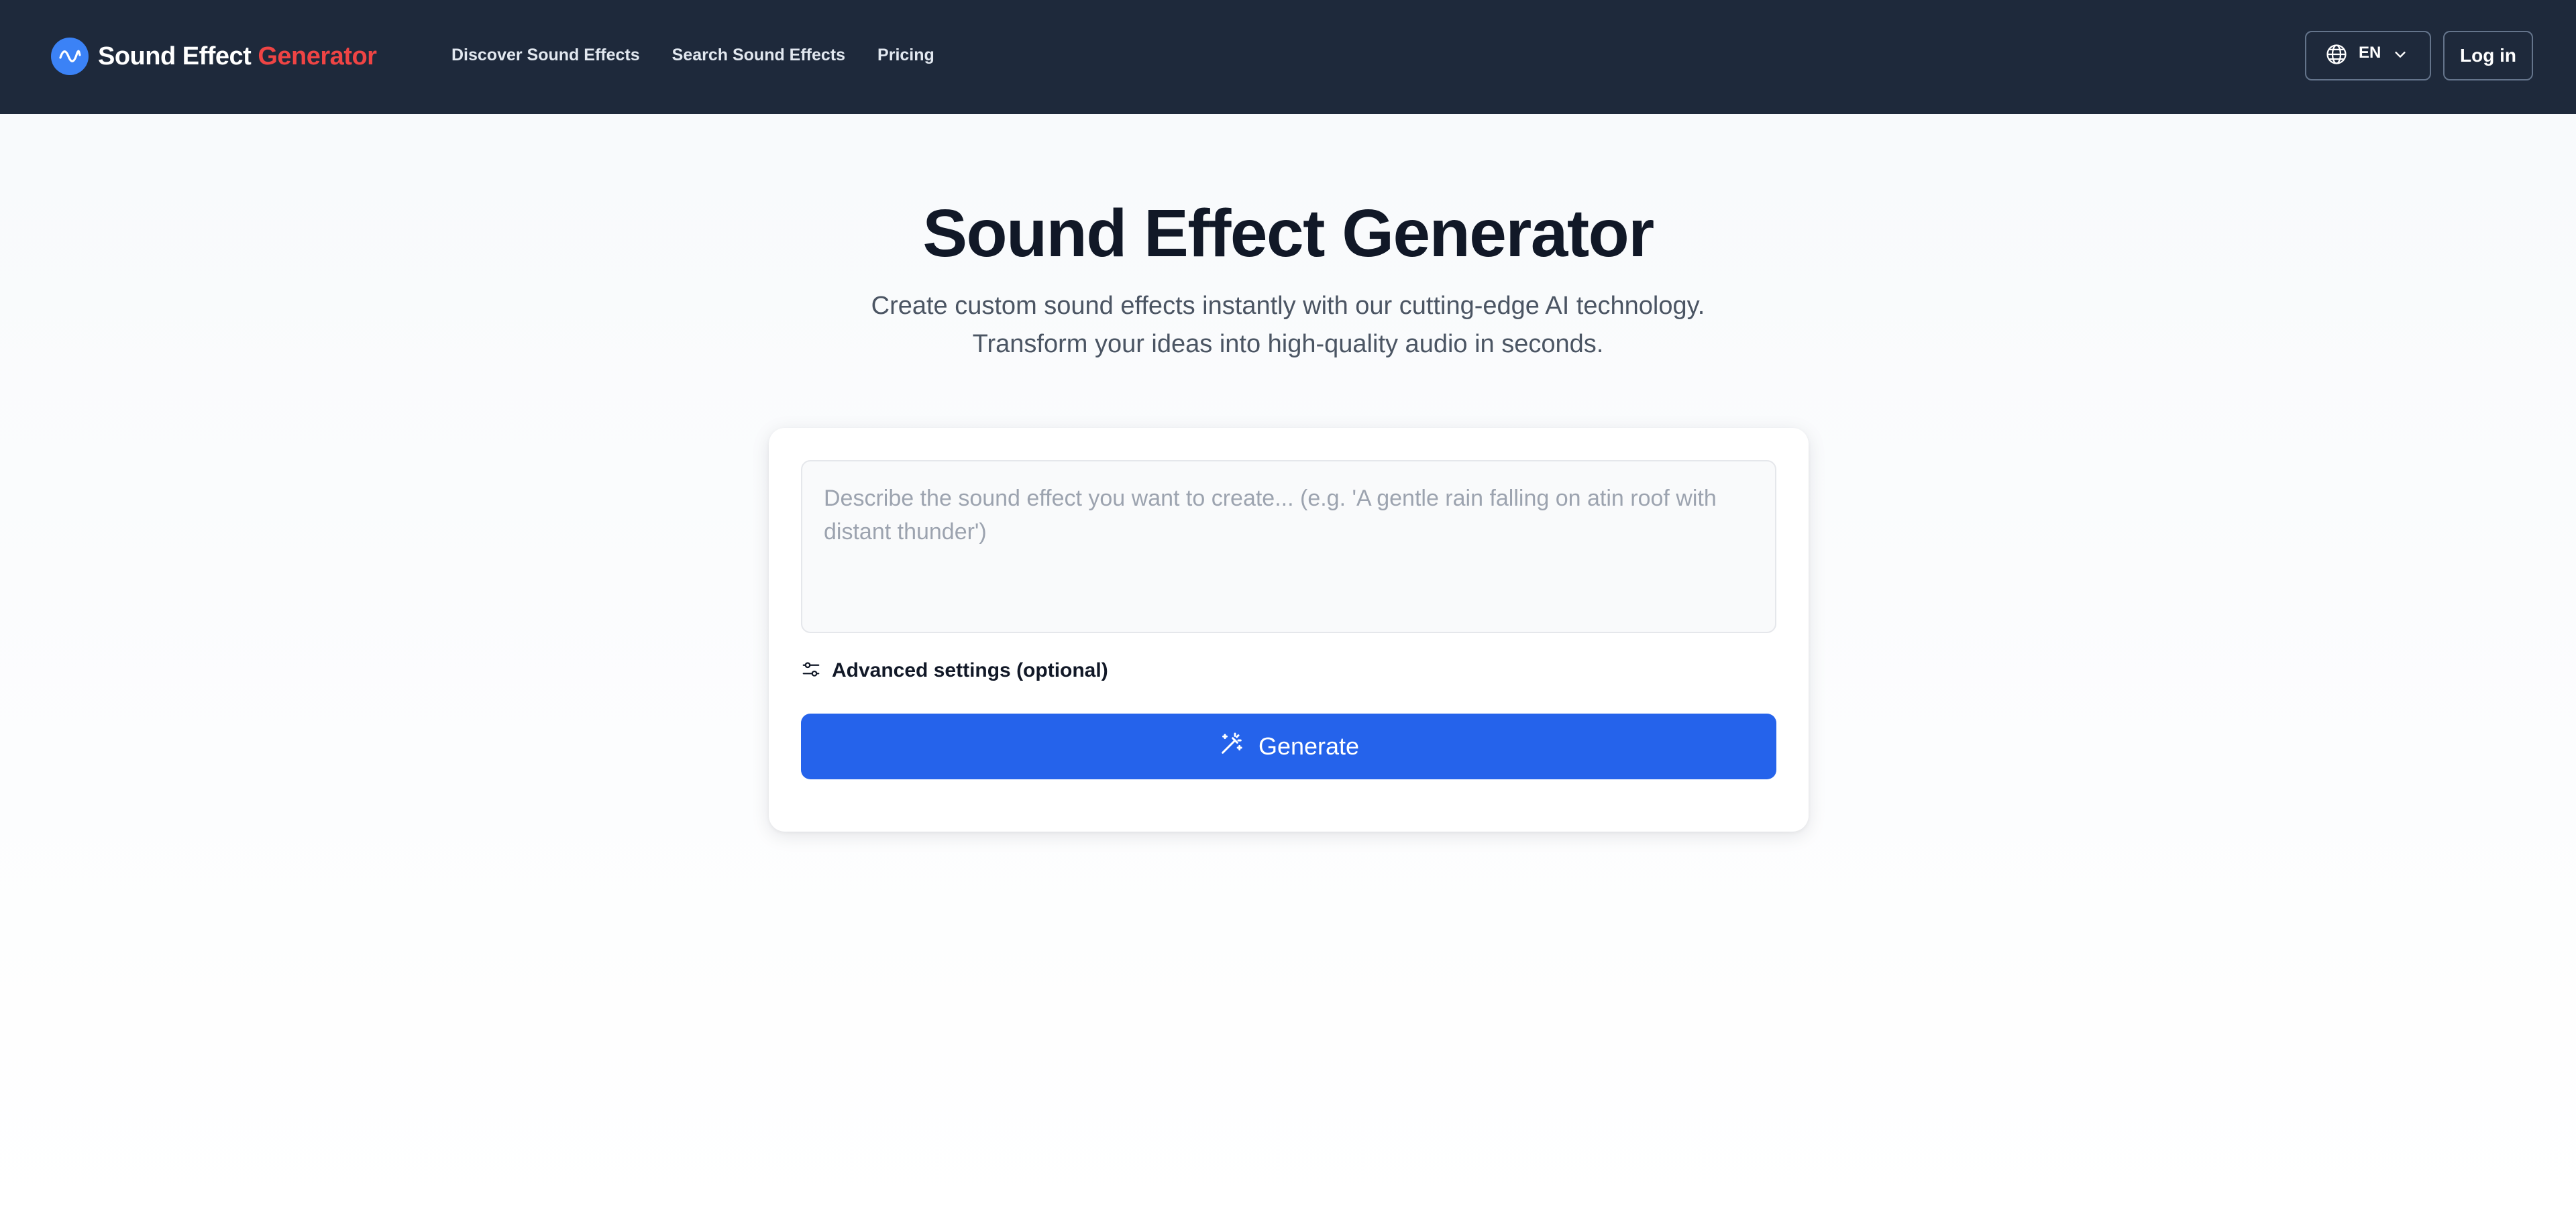  I want to click on brand-logo-link: Sound Effect Generator, so click(214, 56).